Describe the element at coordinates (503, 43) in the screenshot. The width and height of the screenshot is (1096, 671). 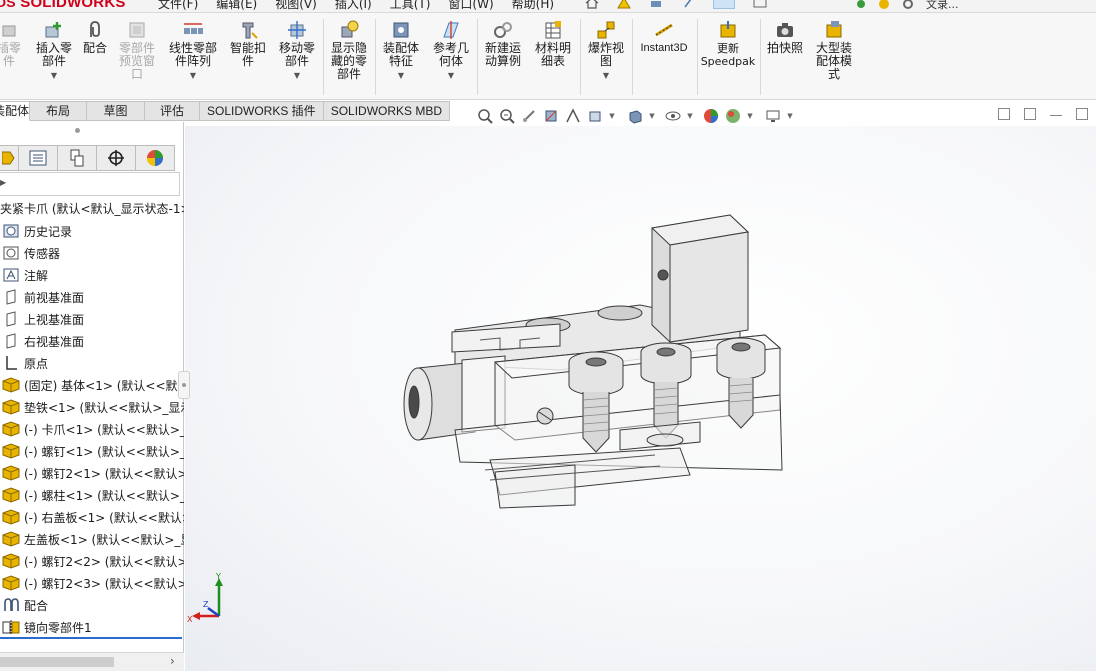
I see `new-motion-study-button: 新建运 动算例` at that location.